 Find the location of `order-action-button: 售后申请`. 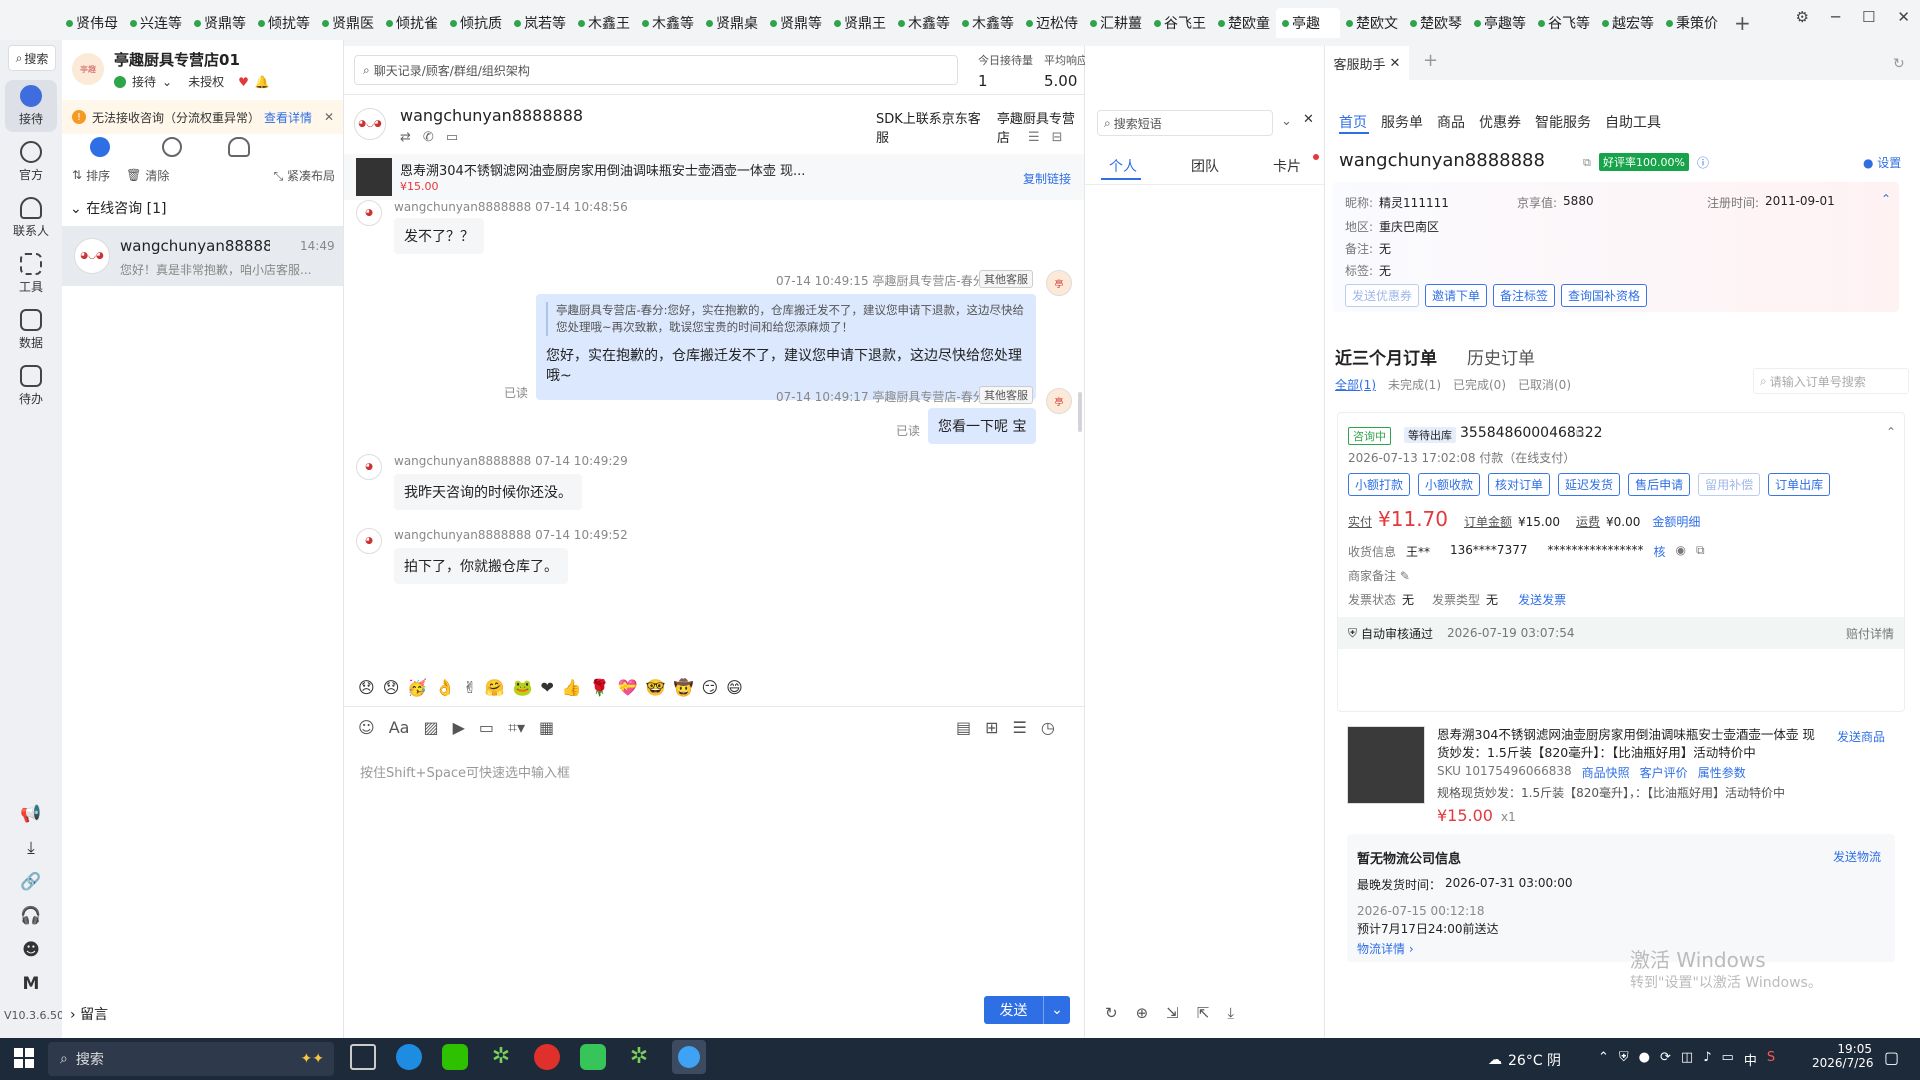

order-action-button: 售后申请 is located at coordinates (1659, 484).